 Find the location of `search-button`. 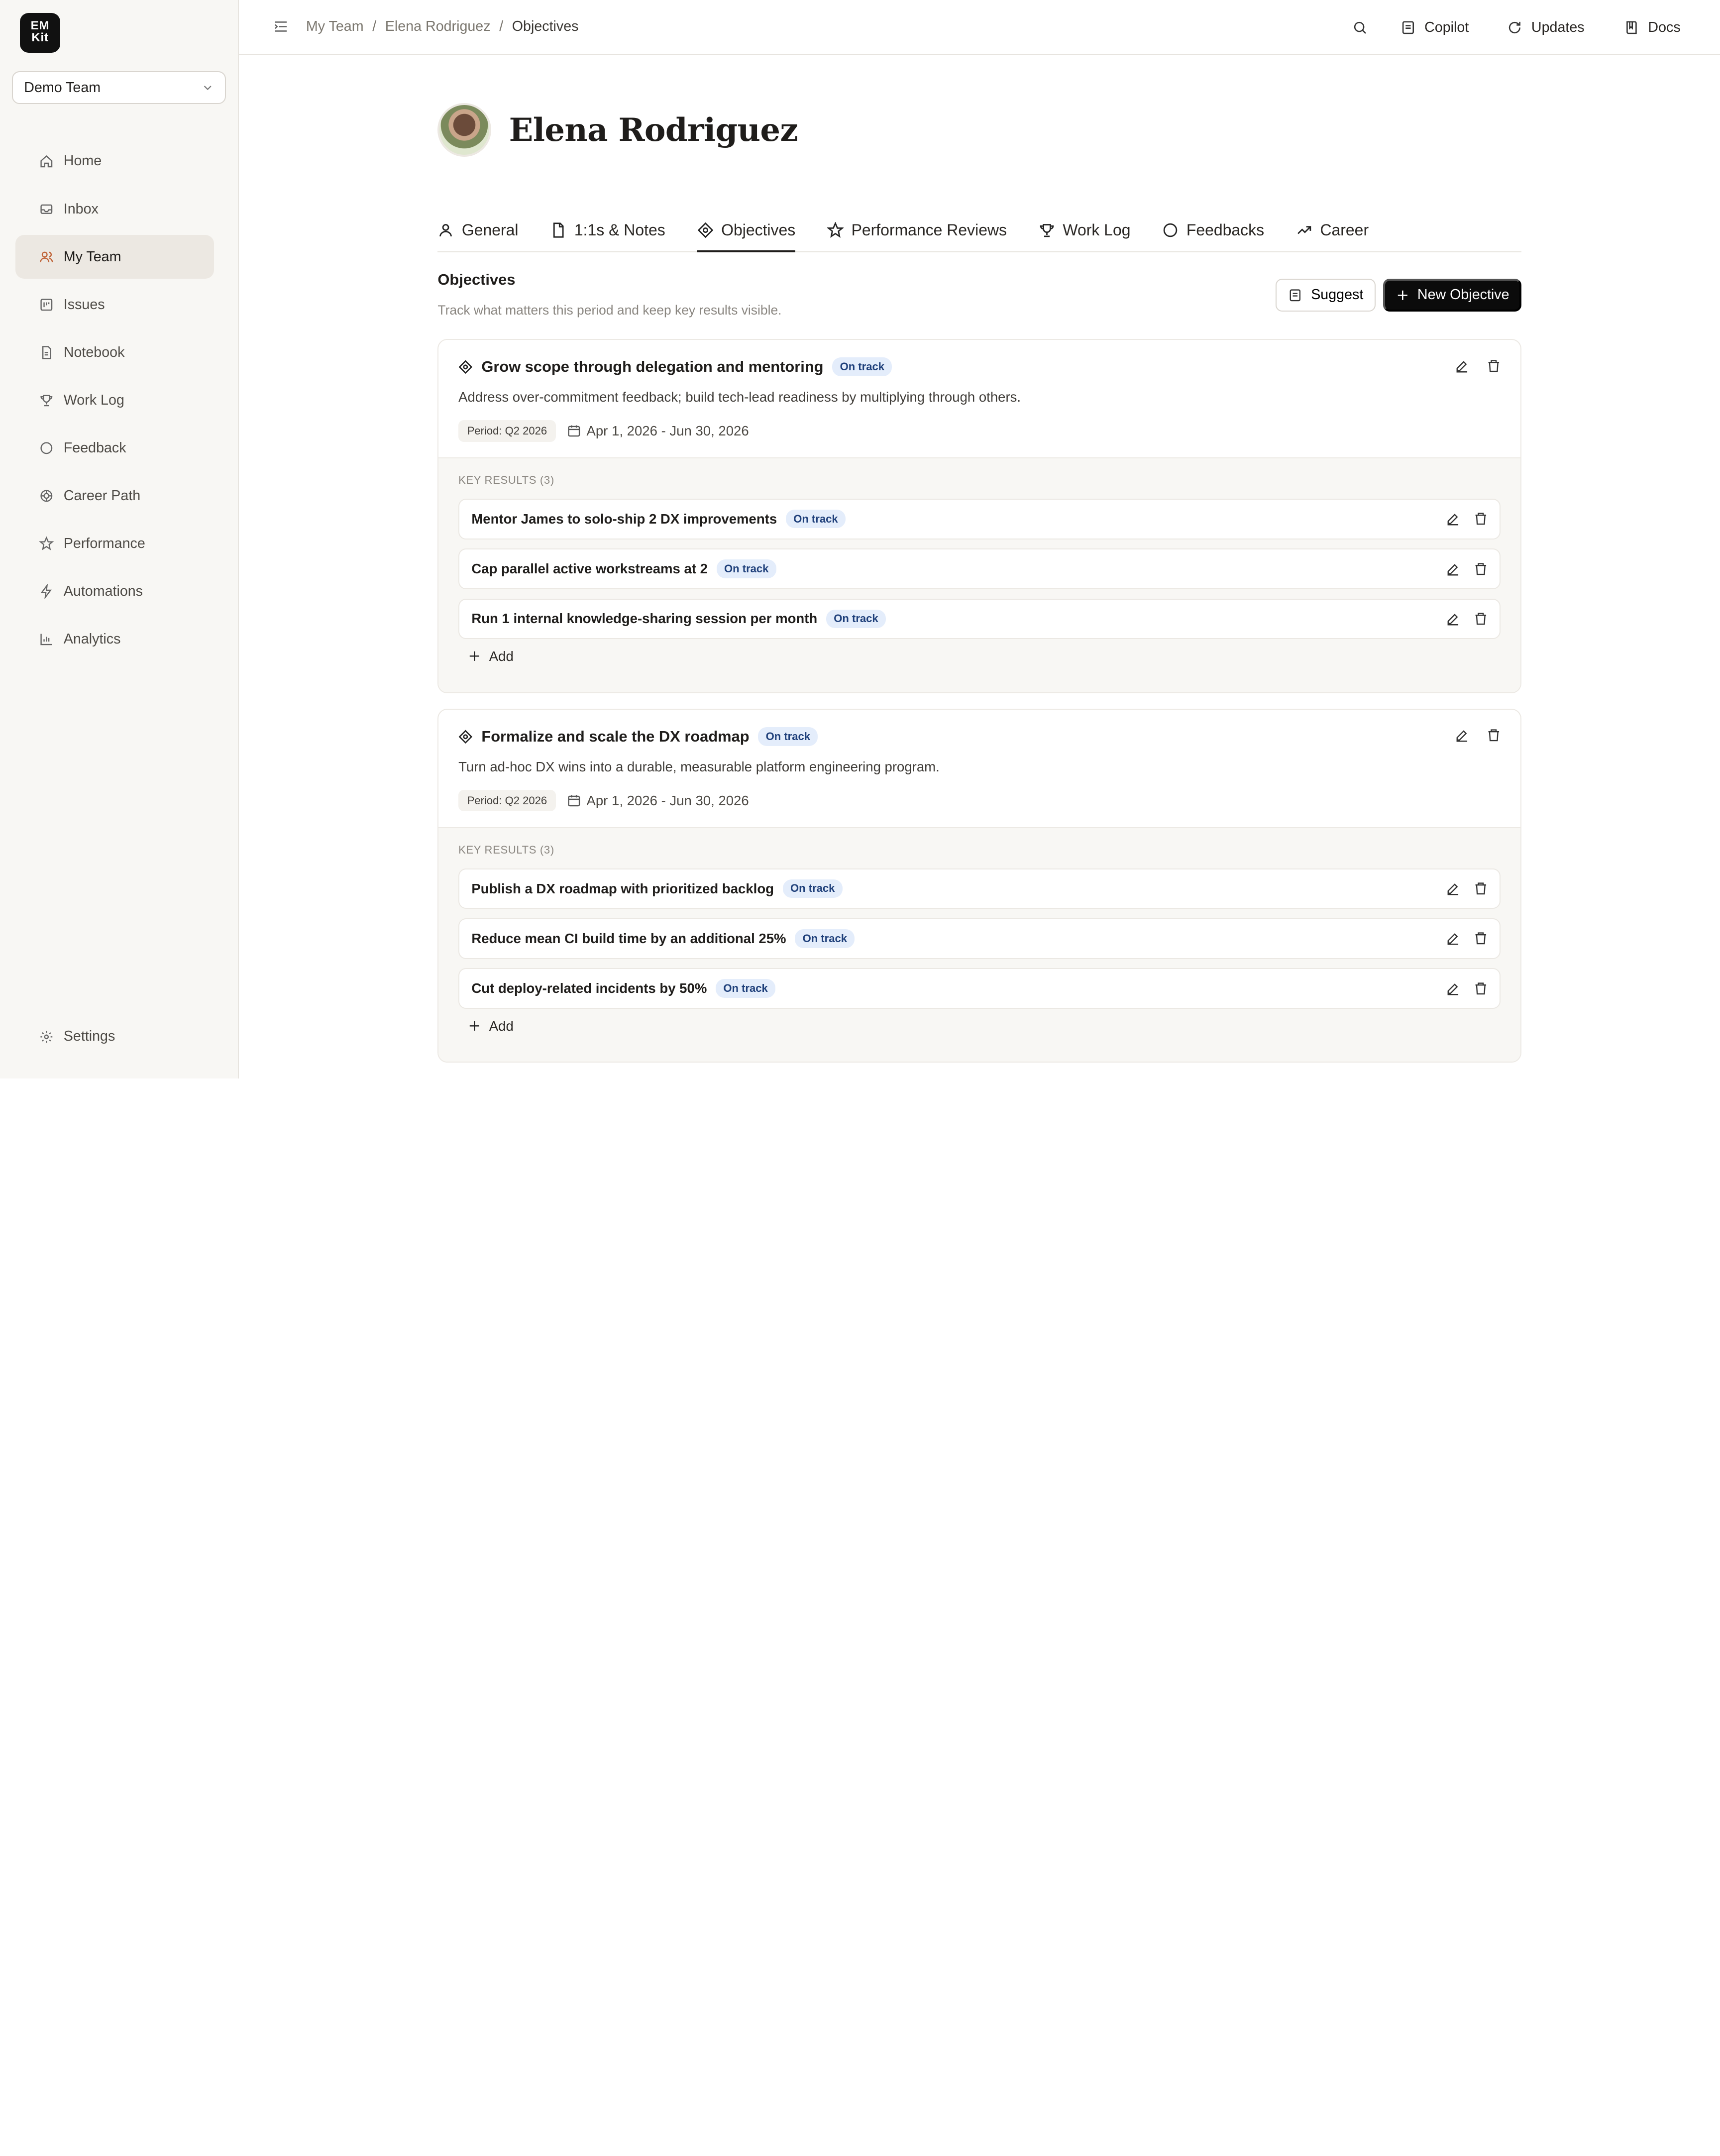

search-button is located at coordinates (1360, 27).